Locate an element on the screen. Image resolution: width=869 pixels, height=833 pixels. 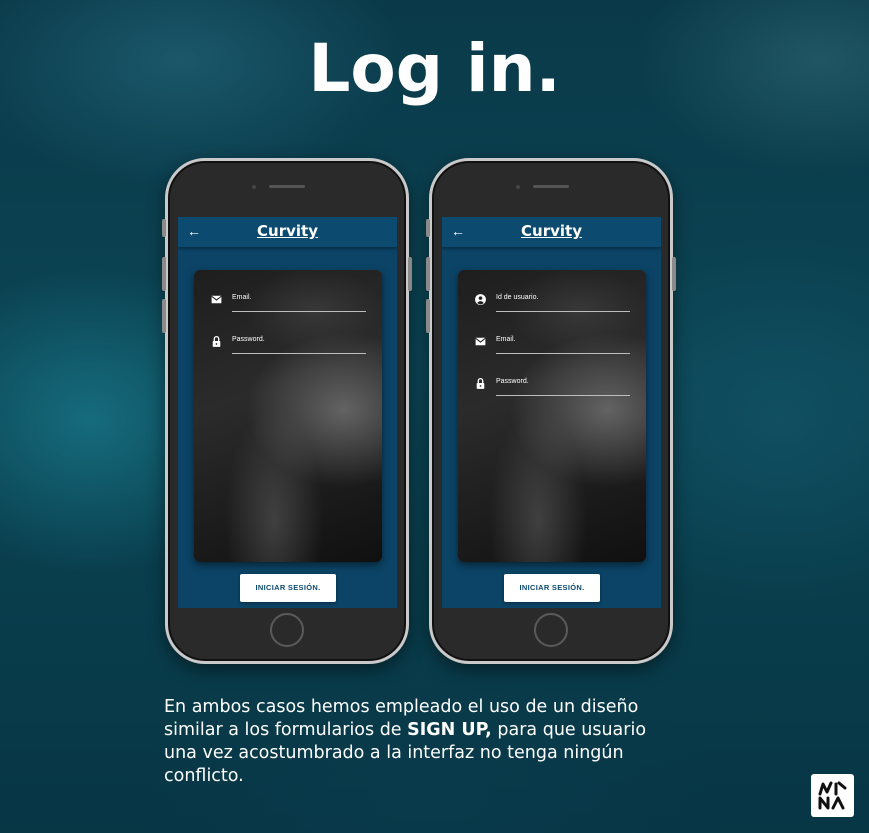
mina-logo is located at coordinates (832, 795).